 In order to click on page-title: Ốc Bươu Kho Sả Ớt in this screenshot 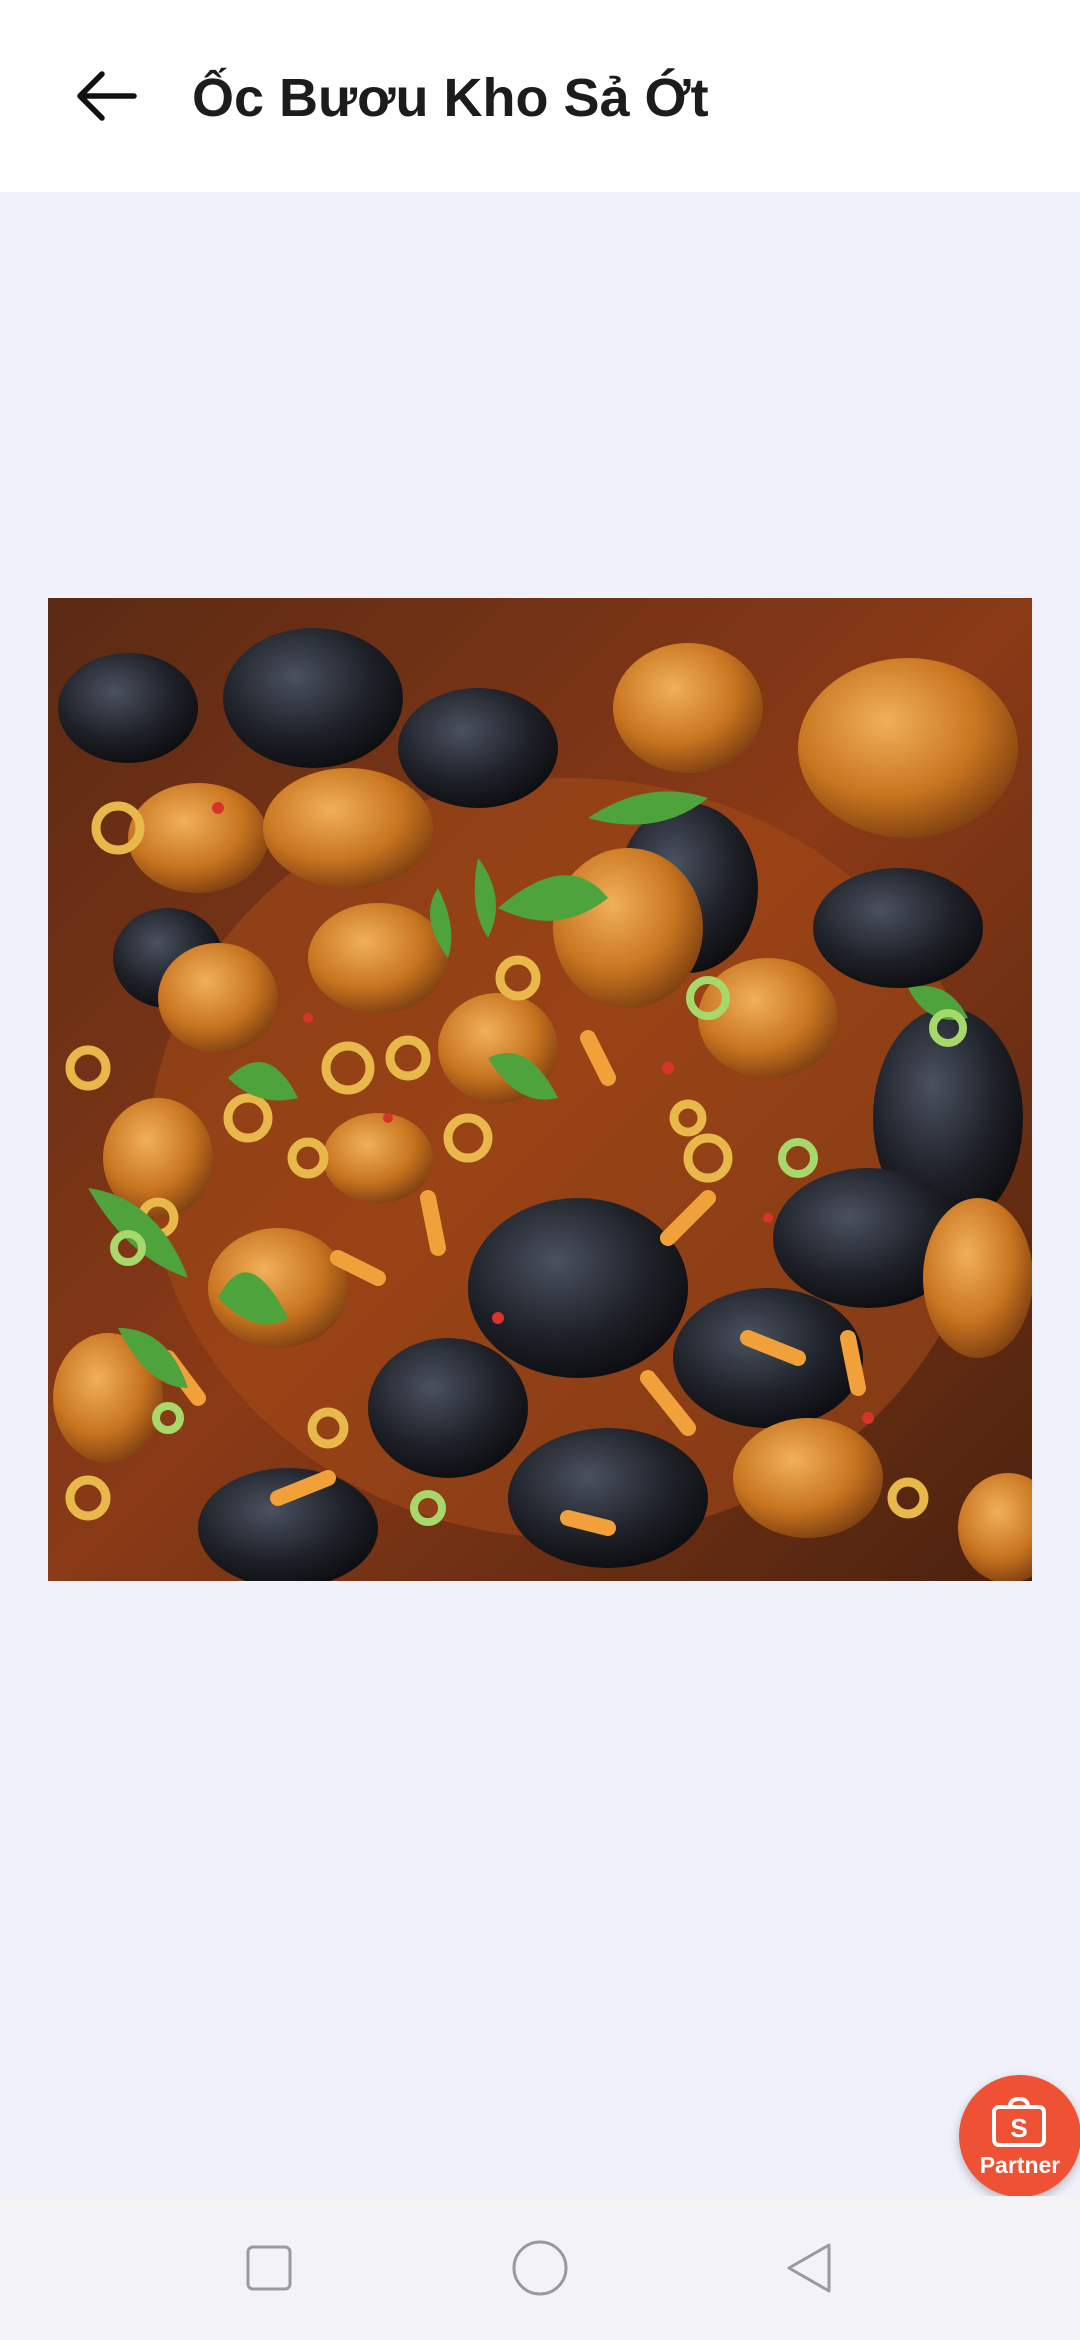, I will do `click(450, 98)`.